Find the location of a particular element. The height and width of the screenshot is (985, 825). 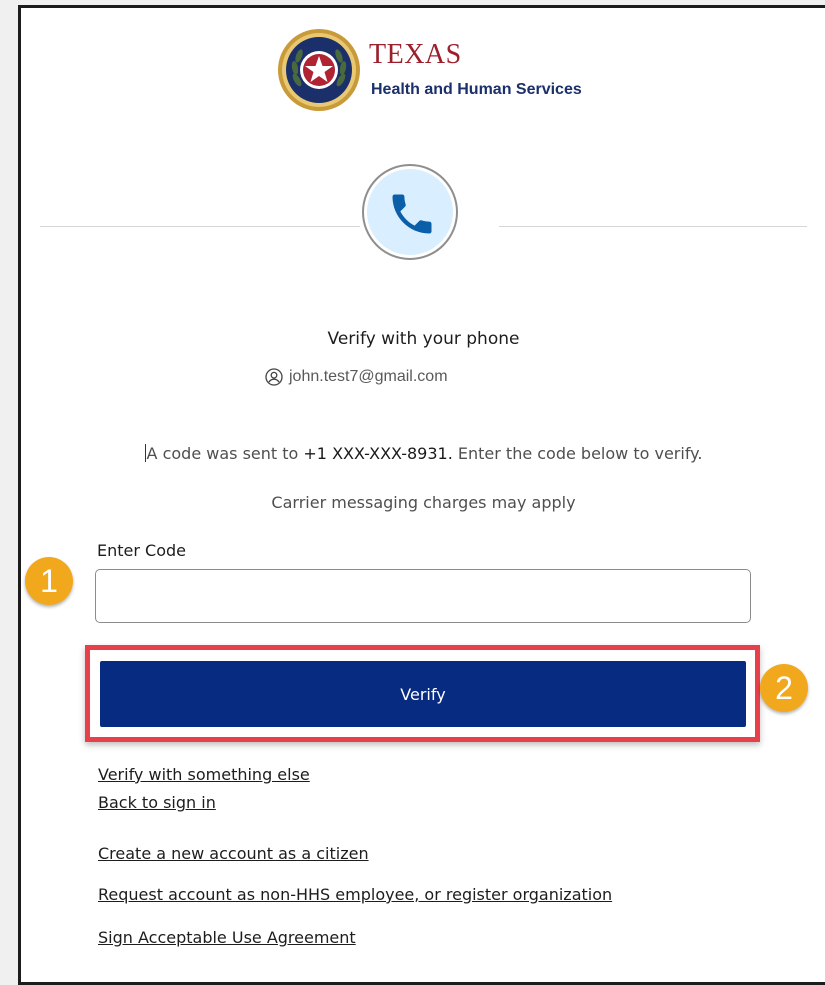

user-email: john.test7@gmail.com is located at coordinates (368, 376).